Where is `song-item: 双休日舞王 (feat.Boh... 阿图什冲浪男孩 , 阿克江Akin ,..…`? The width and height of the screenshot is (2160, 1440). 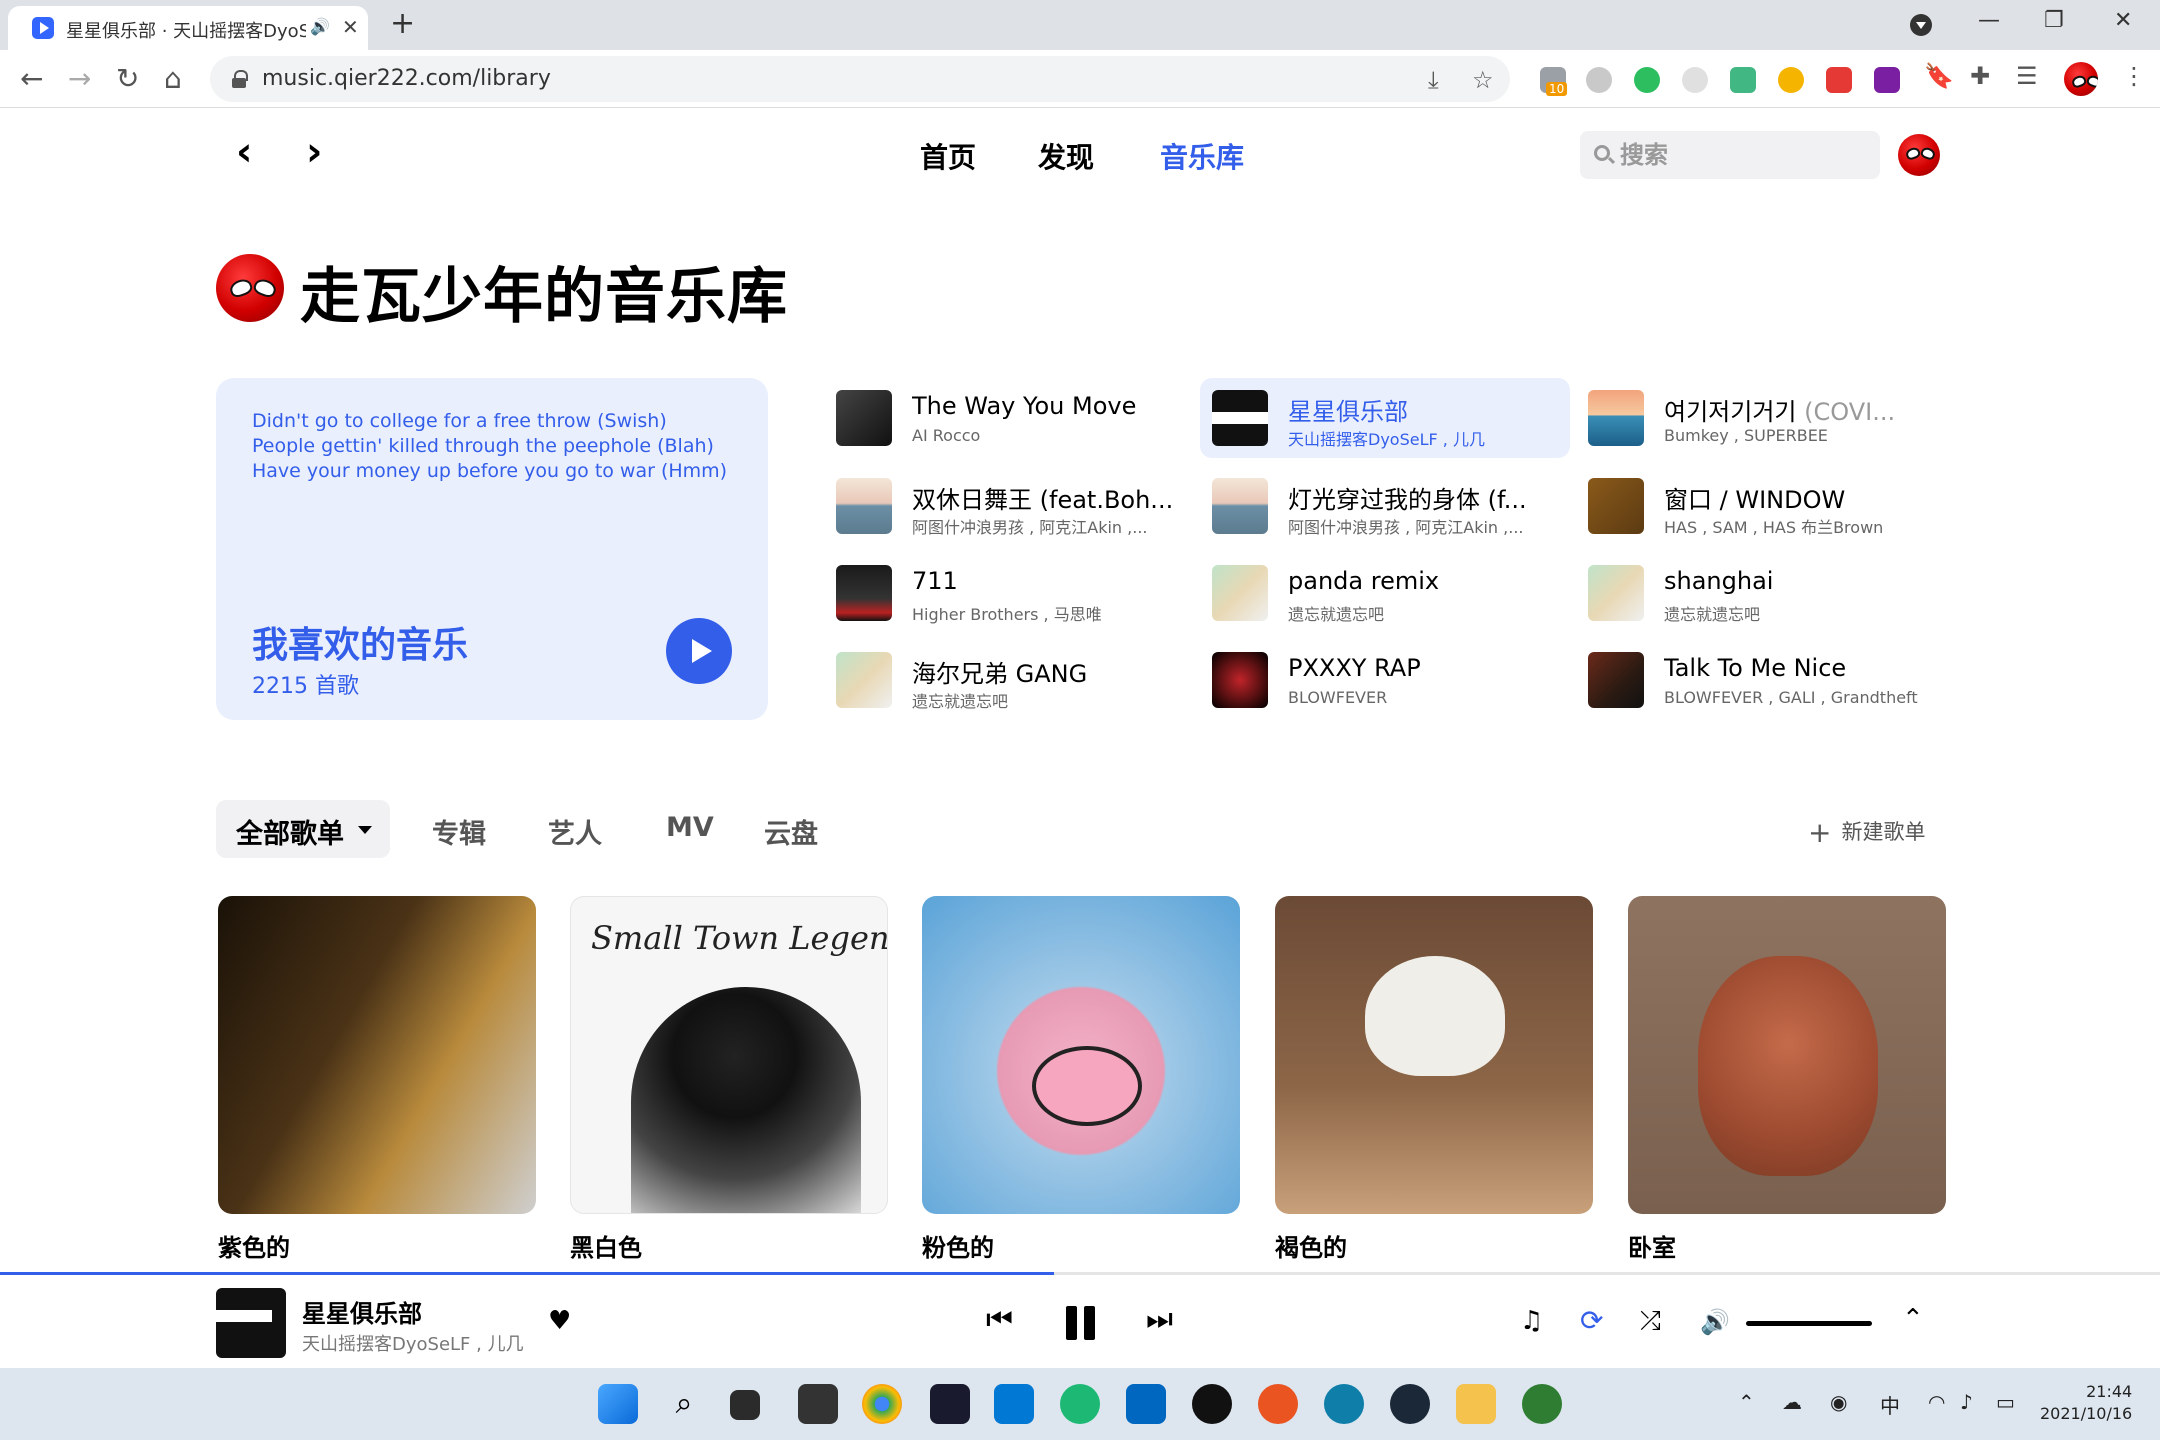 song-item: 双休日舞王 (feat.Boh... 阿图什冲浪男孩 , 阿克江Akin ,..… is located at coordinates (1009, 506).